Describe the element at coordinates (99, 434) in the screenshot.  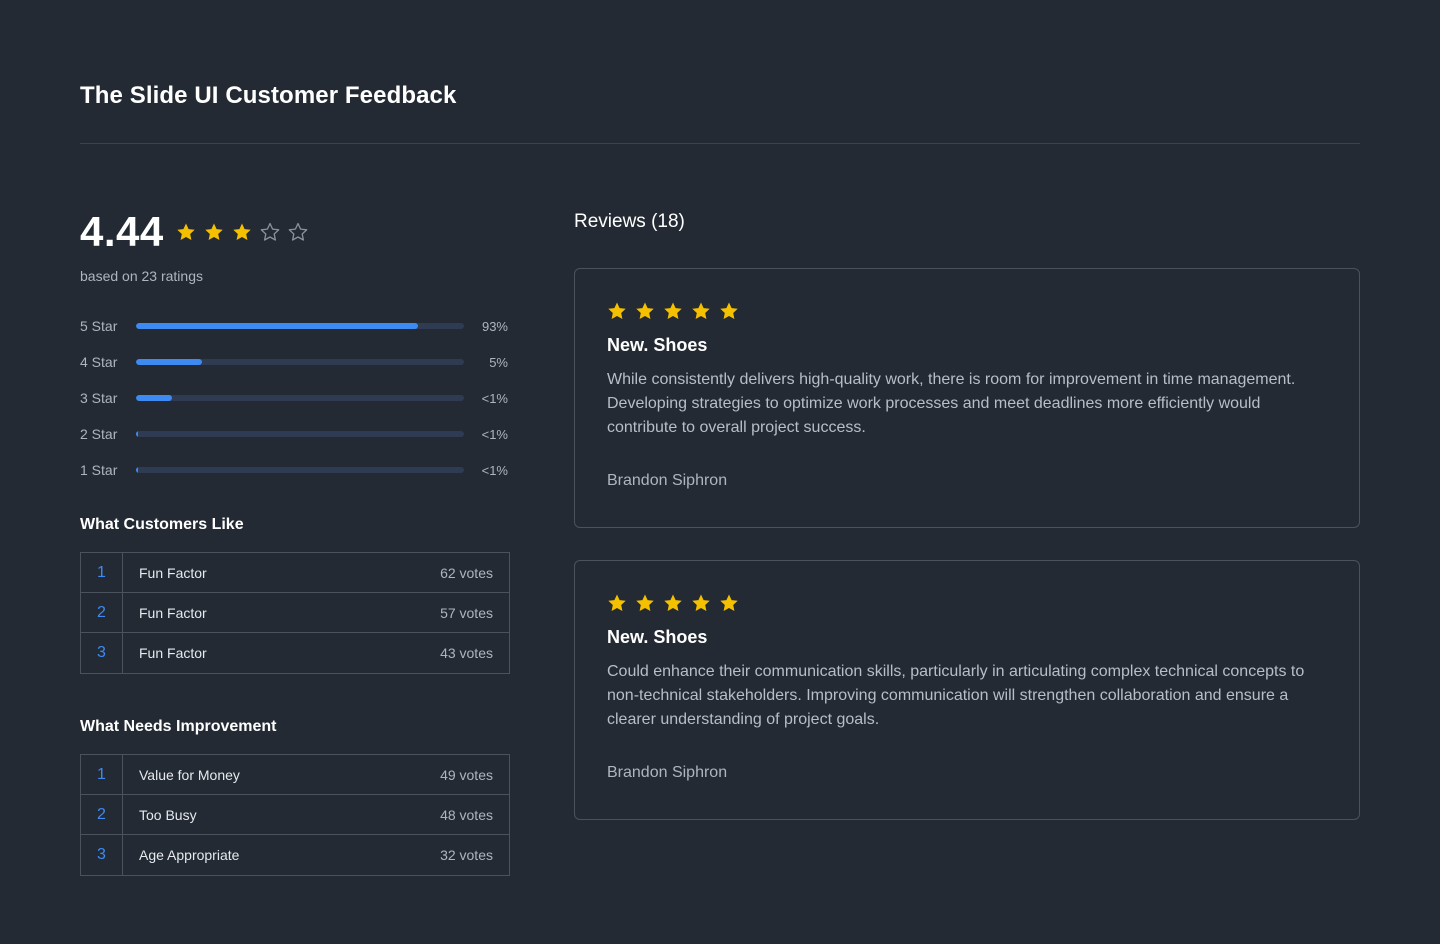
I see `rating-bar-label: 2 Star` at that location.